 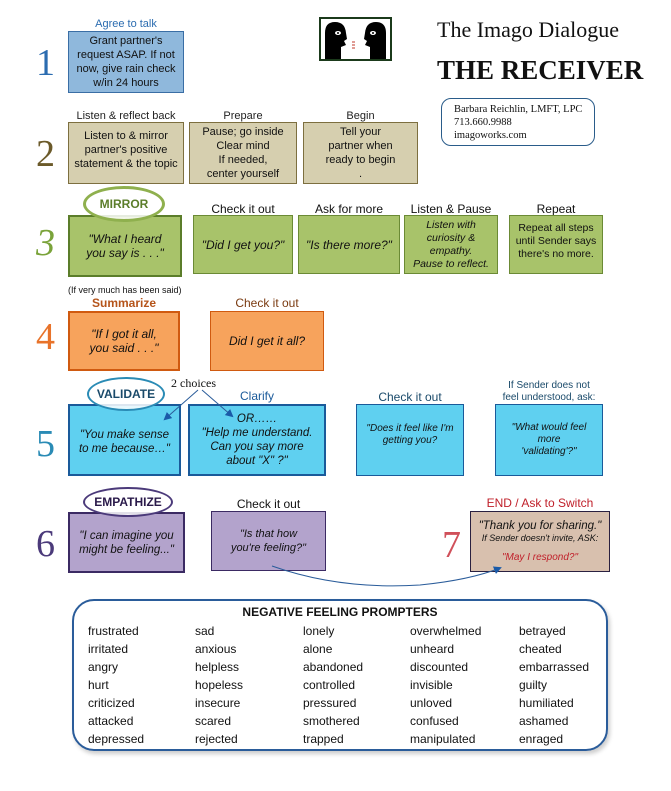 I want to click on arrow-to-step7, so click(x=386, y=576).